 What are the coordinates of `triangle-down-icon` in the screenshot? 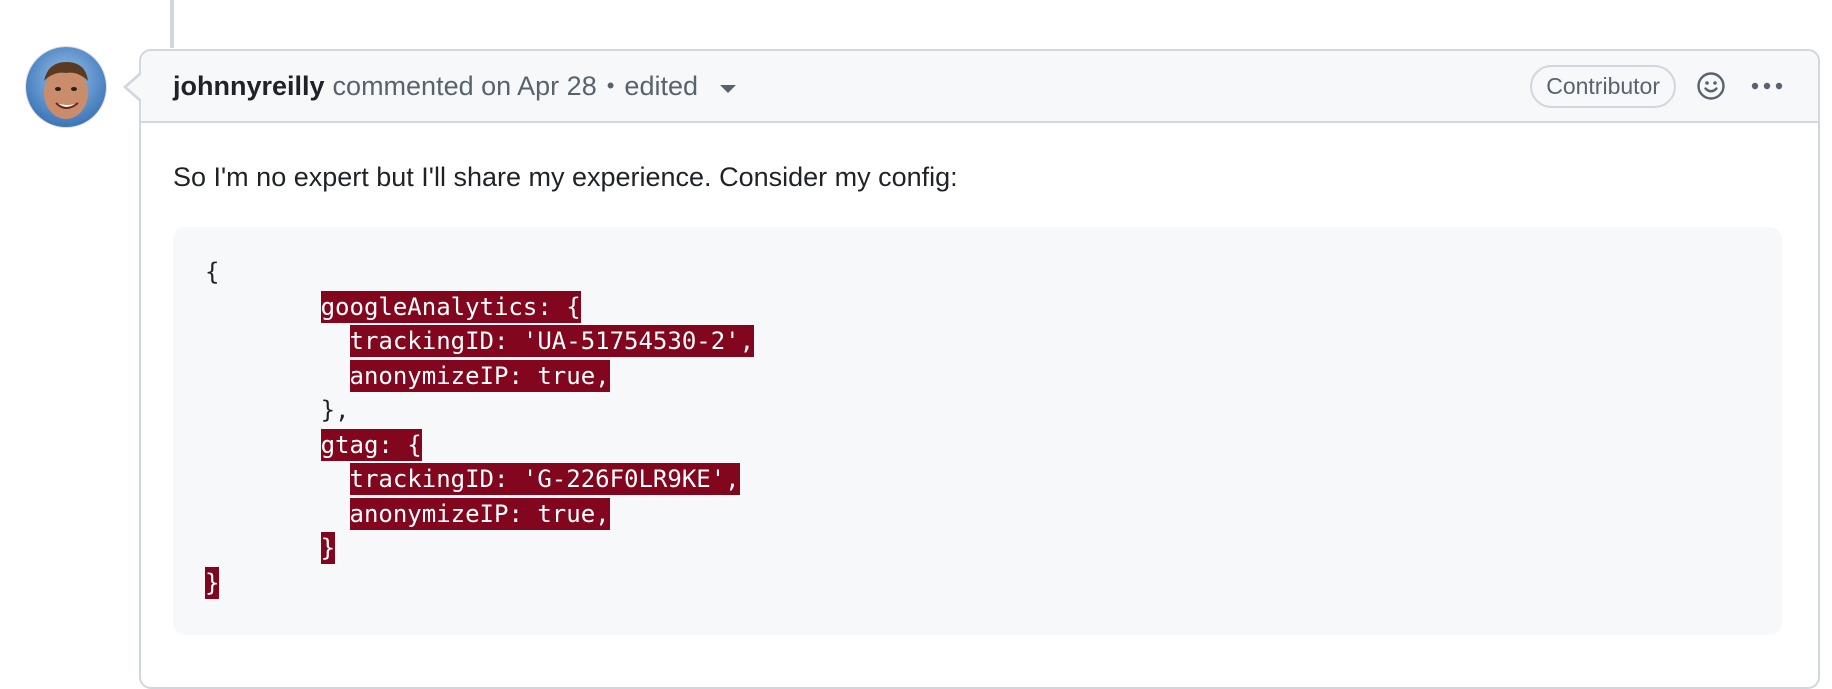 It's located at (727, 89).